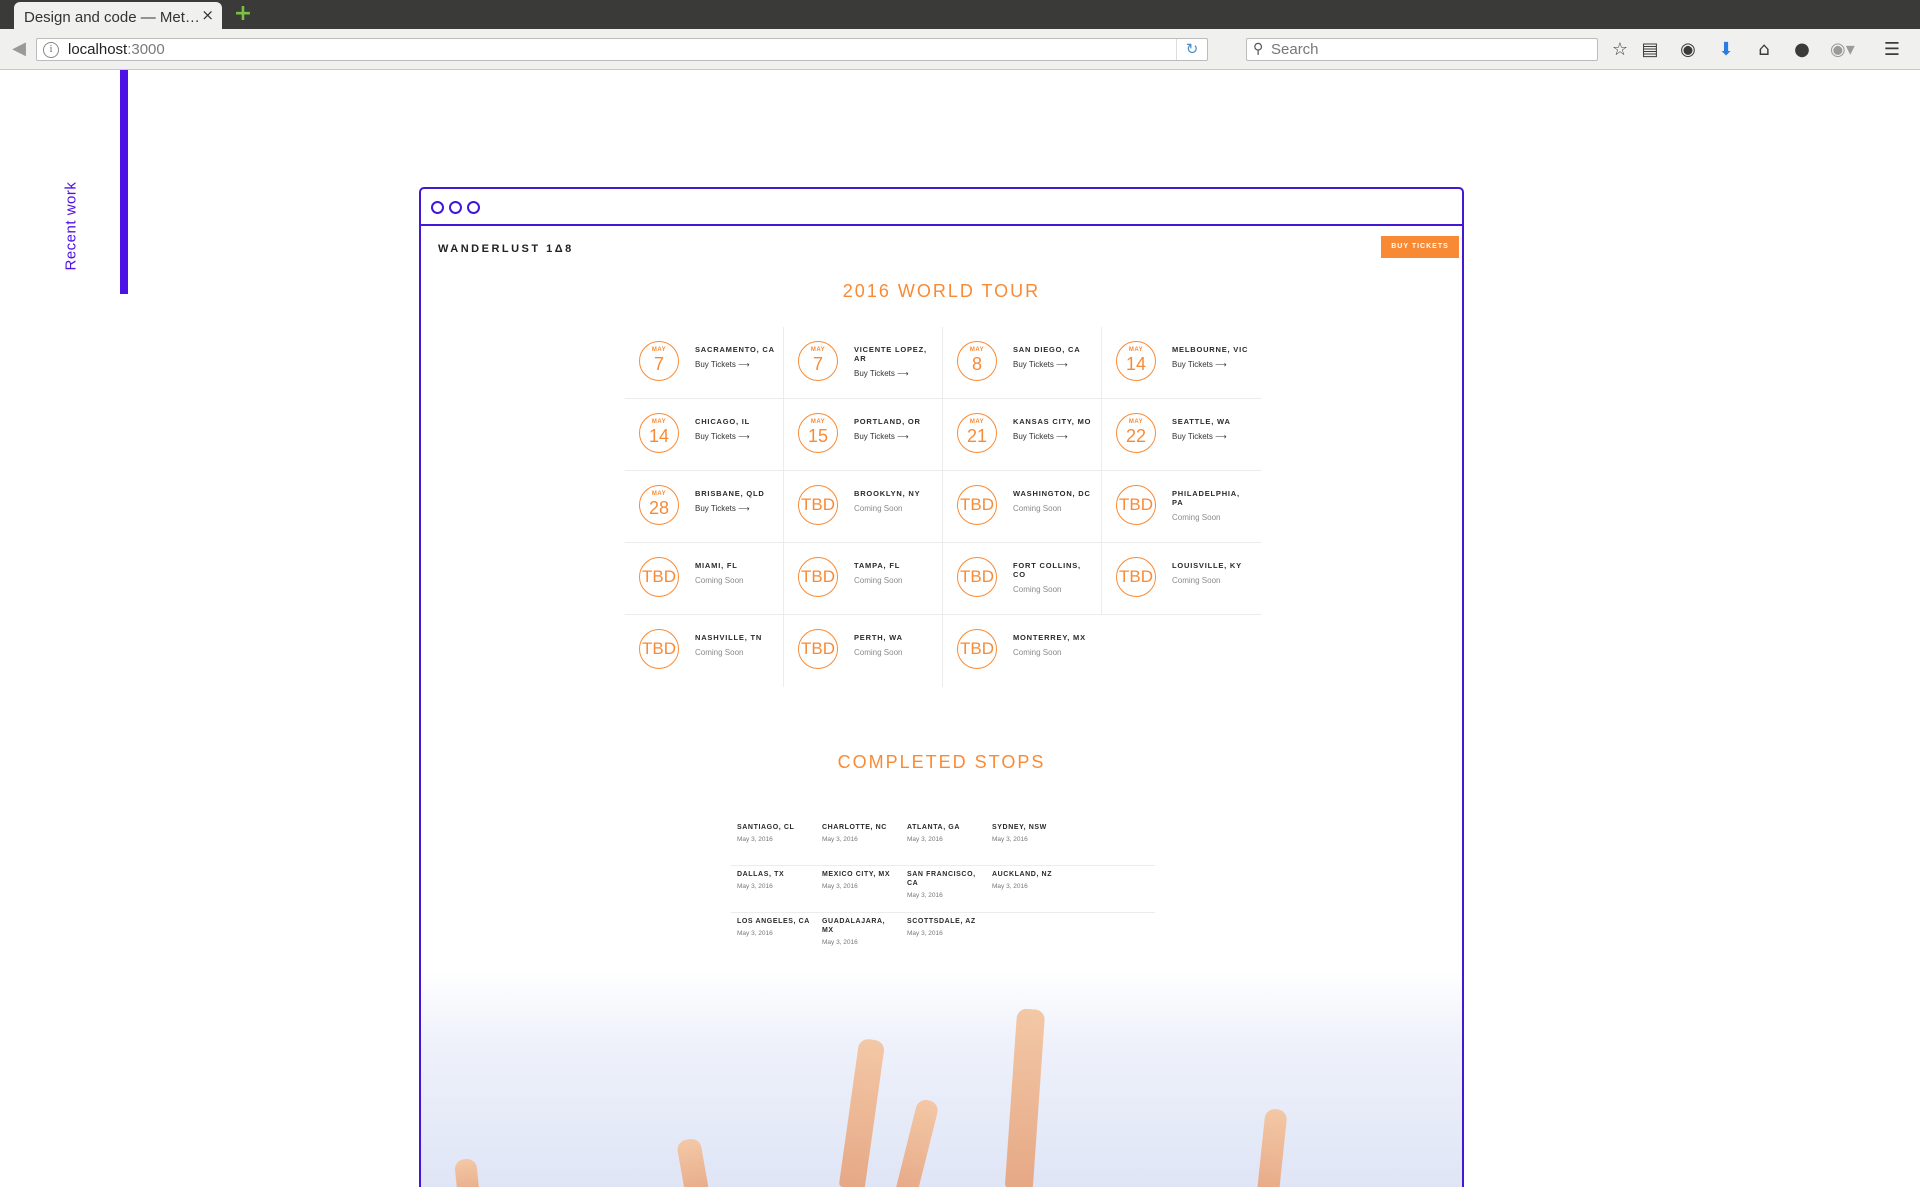 This screenshot has height=1187, width=1920. I want to click on tour-date-card: MAY 22 SEATTLE, WA Buy Tickets ⟶, so click(1181, 435).